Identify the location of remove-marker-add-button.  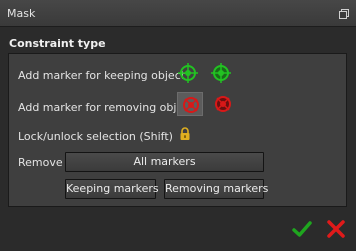
(190, 104).